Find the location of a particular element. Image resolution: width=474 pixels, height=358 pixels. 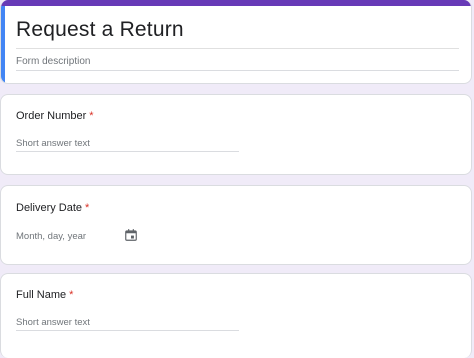

title-underline is located at coordinates (237, 48).